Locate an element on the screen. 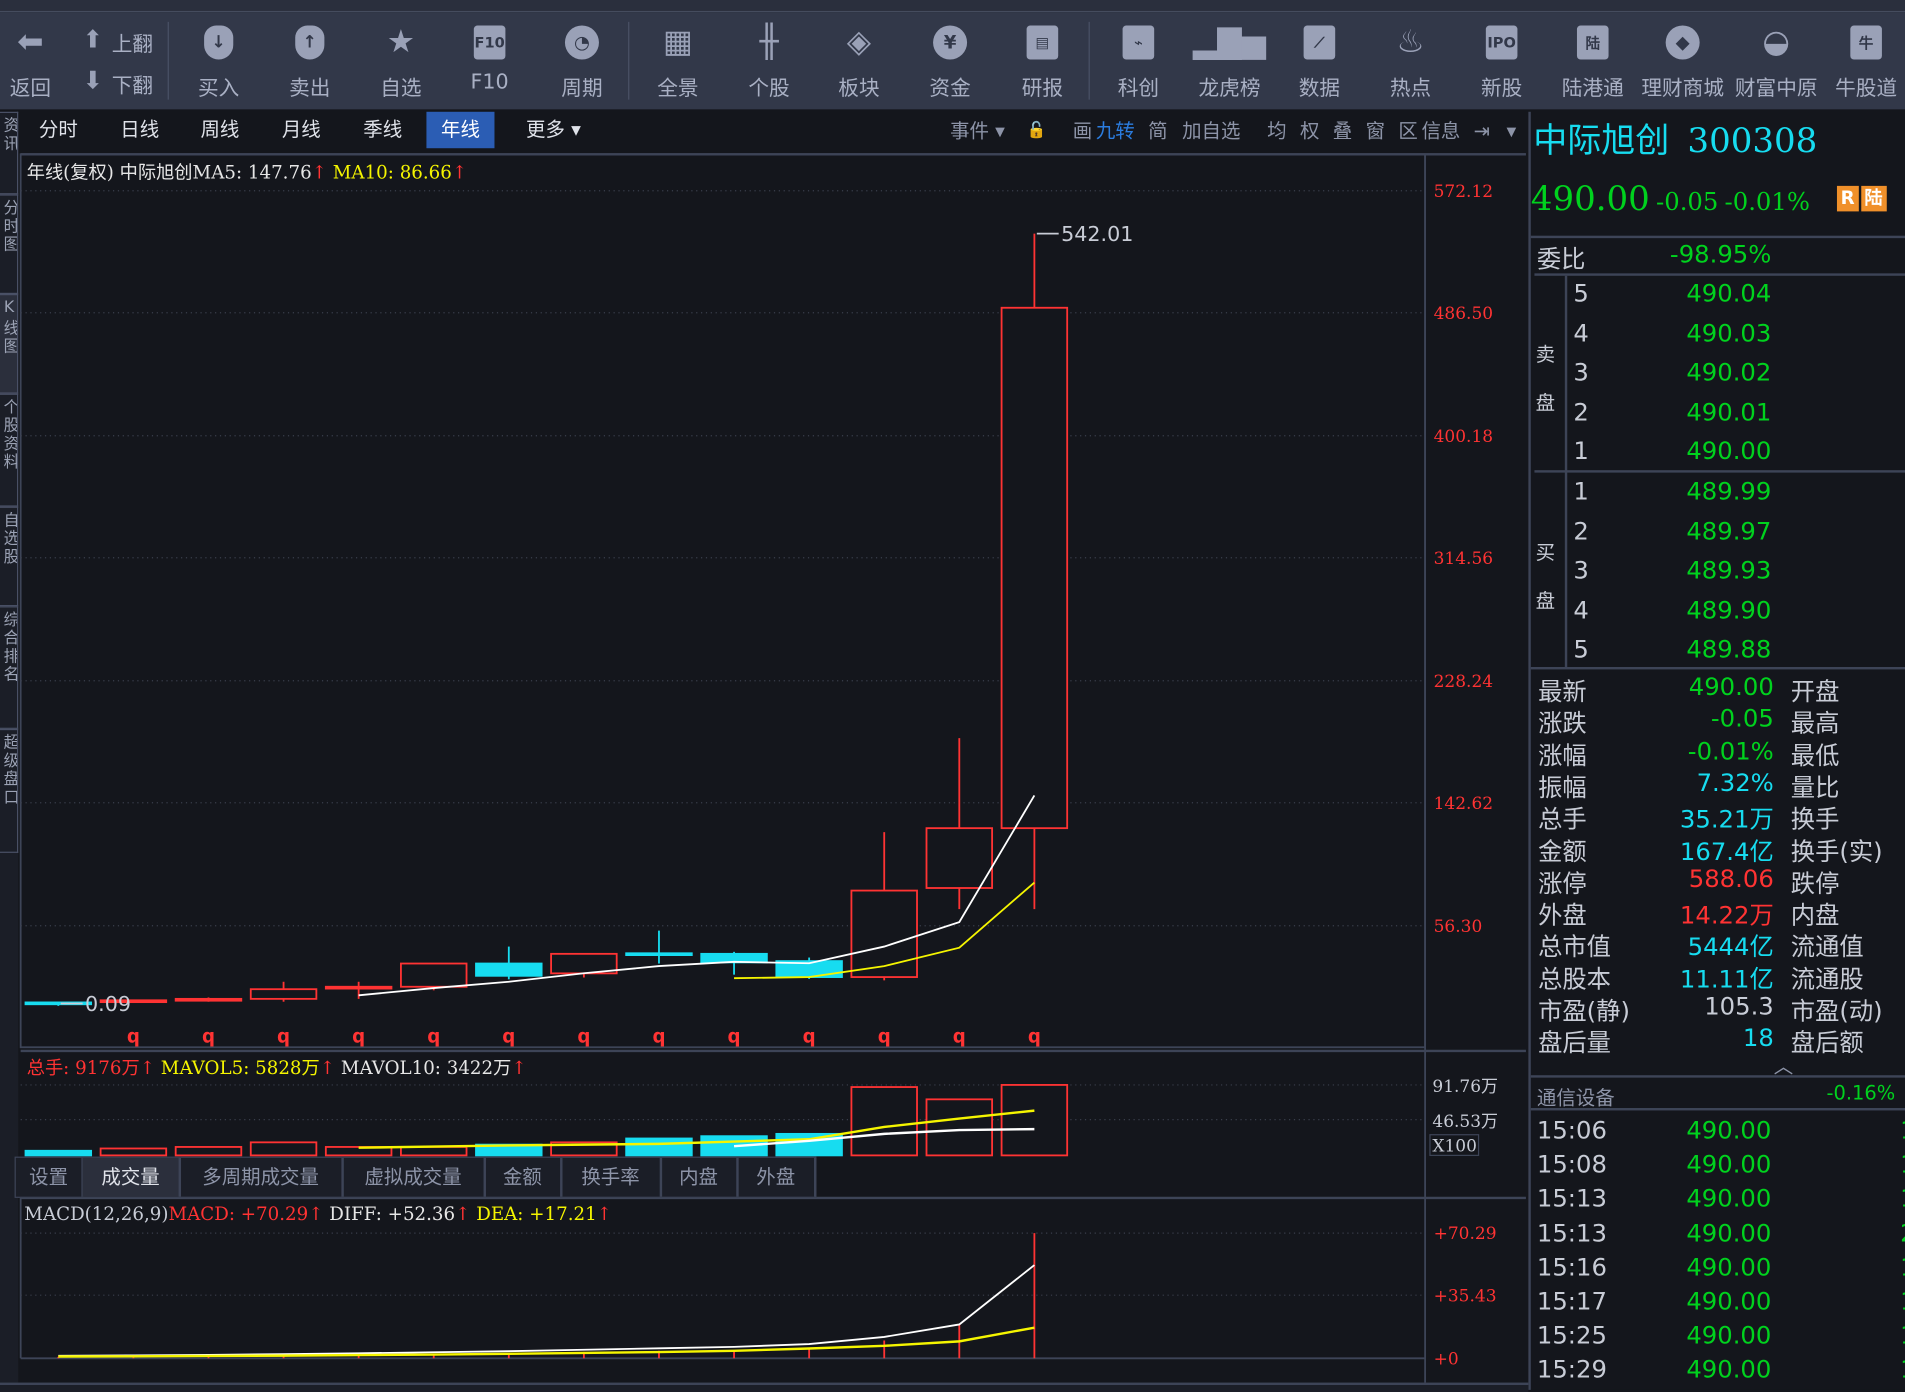 This screenshot has width=1905, height=1392. toolbar-connect-button: 陆 陆港通 is located at coordinates (1593, 60).